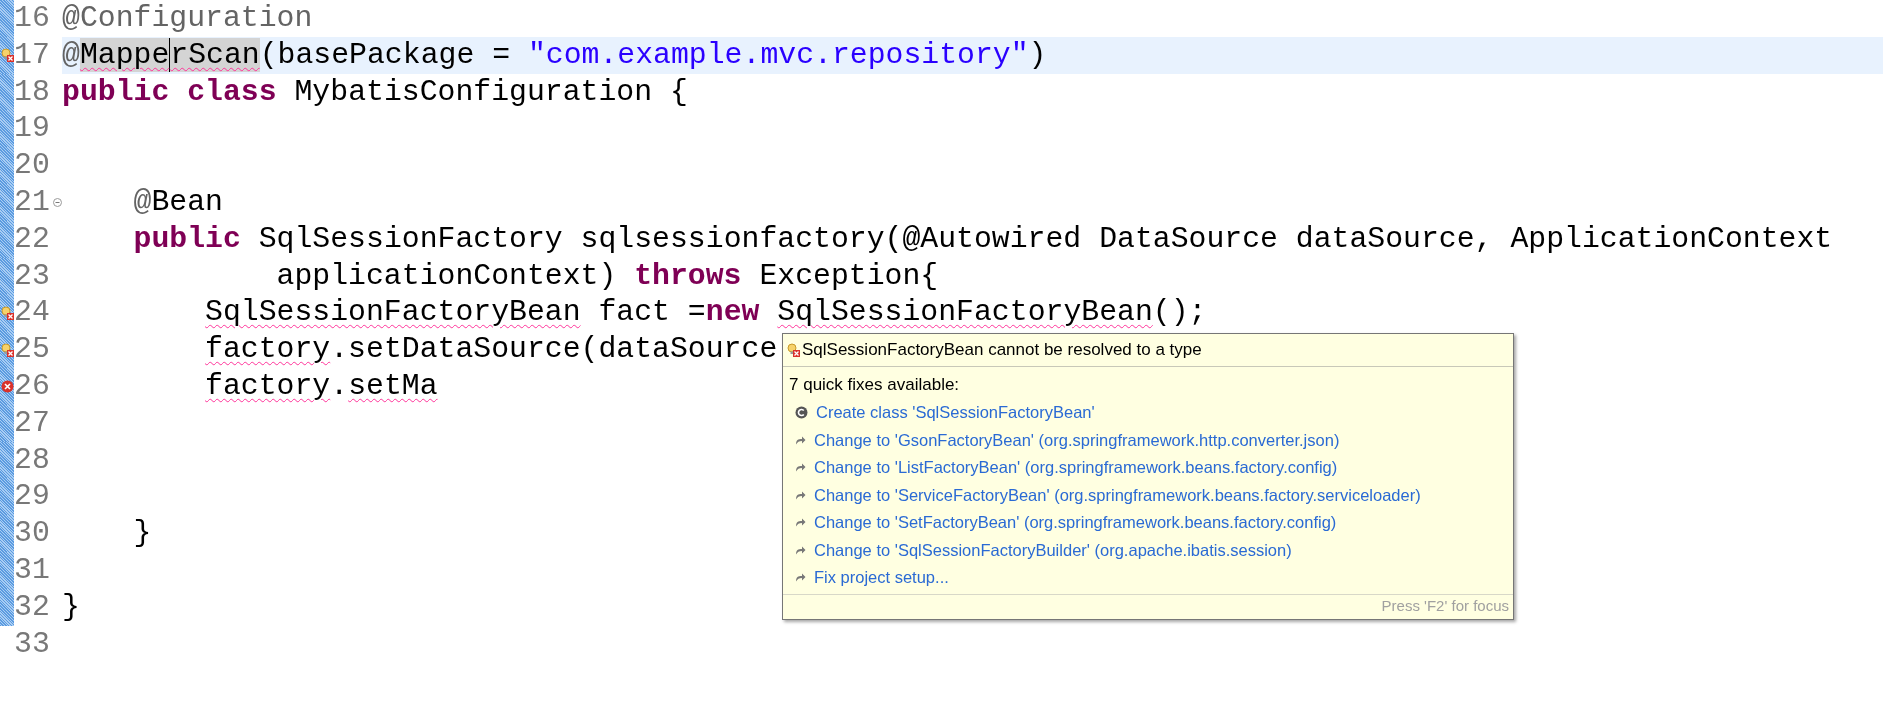 This screenshot has height=710, width=1883. Describe the element at coordinates (32, 313) in the screenshot. I see `line-number: 24` at that location.